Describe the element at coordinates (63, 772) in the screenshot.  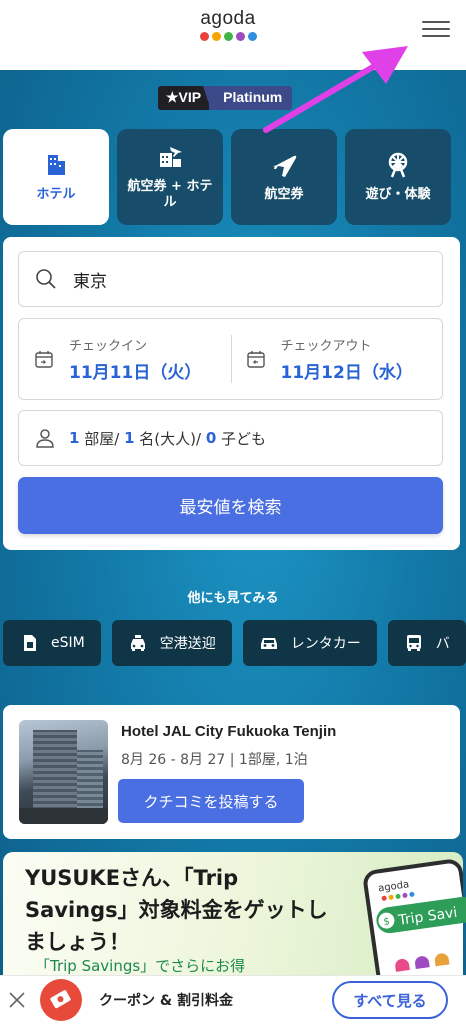
I see `hotel-thumbnail` at that location.